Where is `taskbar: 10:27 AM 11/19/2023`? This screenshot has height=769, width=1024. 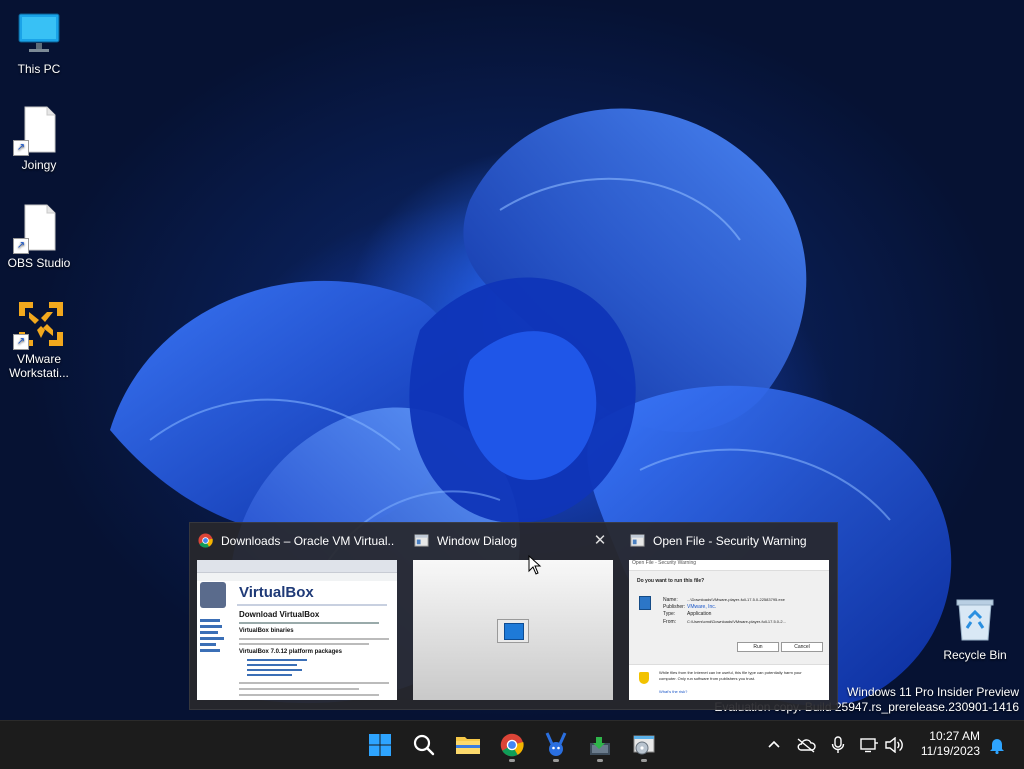 taskbar: 10:27 AM 11/19/2023 is located at coordinates (512, 744).